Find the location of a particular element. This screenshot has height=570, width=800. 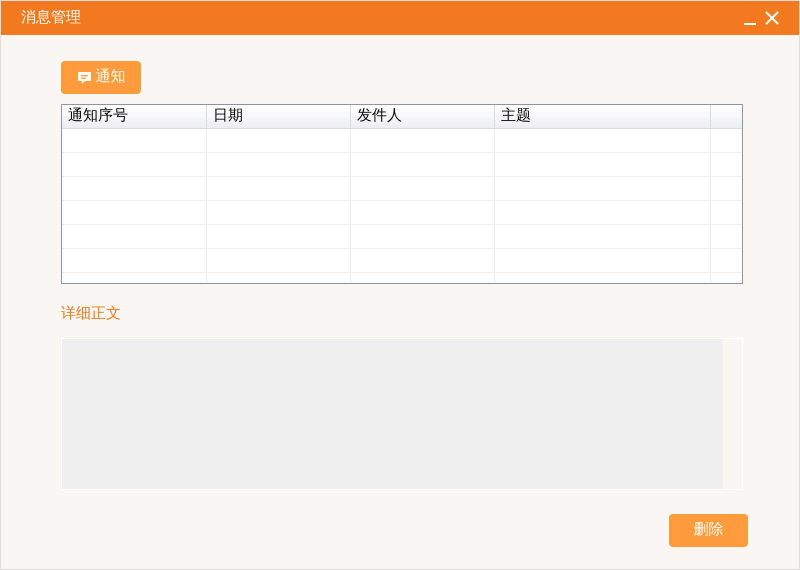

window-title: 消息管理 is located at coordinates (51, 18).